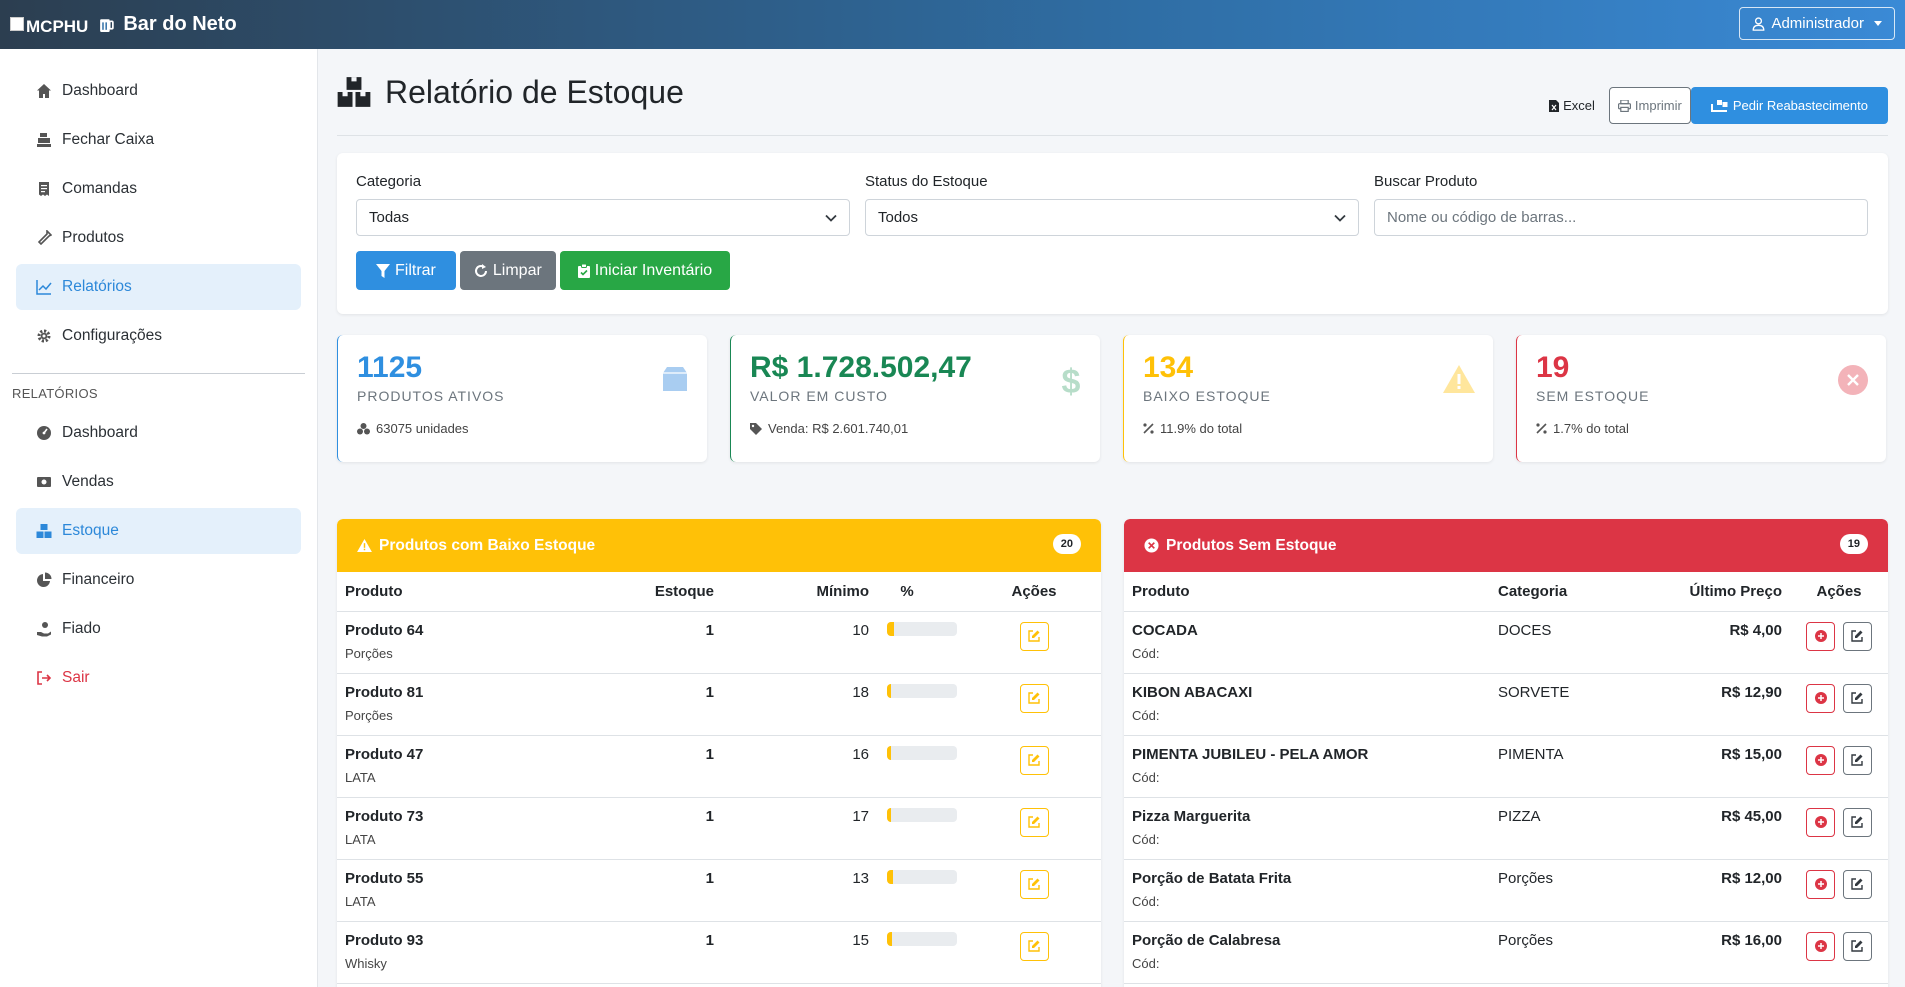 The height and width of the screenshot is (987, 1905). Describe the element at coordinates (384, 816) in the screenshot. I see `product-name: Produto 73` at that location.